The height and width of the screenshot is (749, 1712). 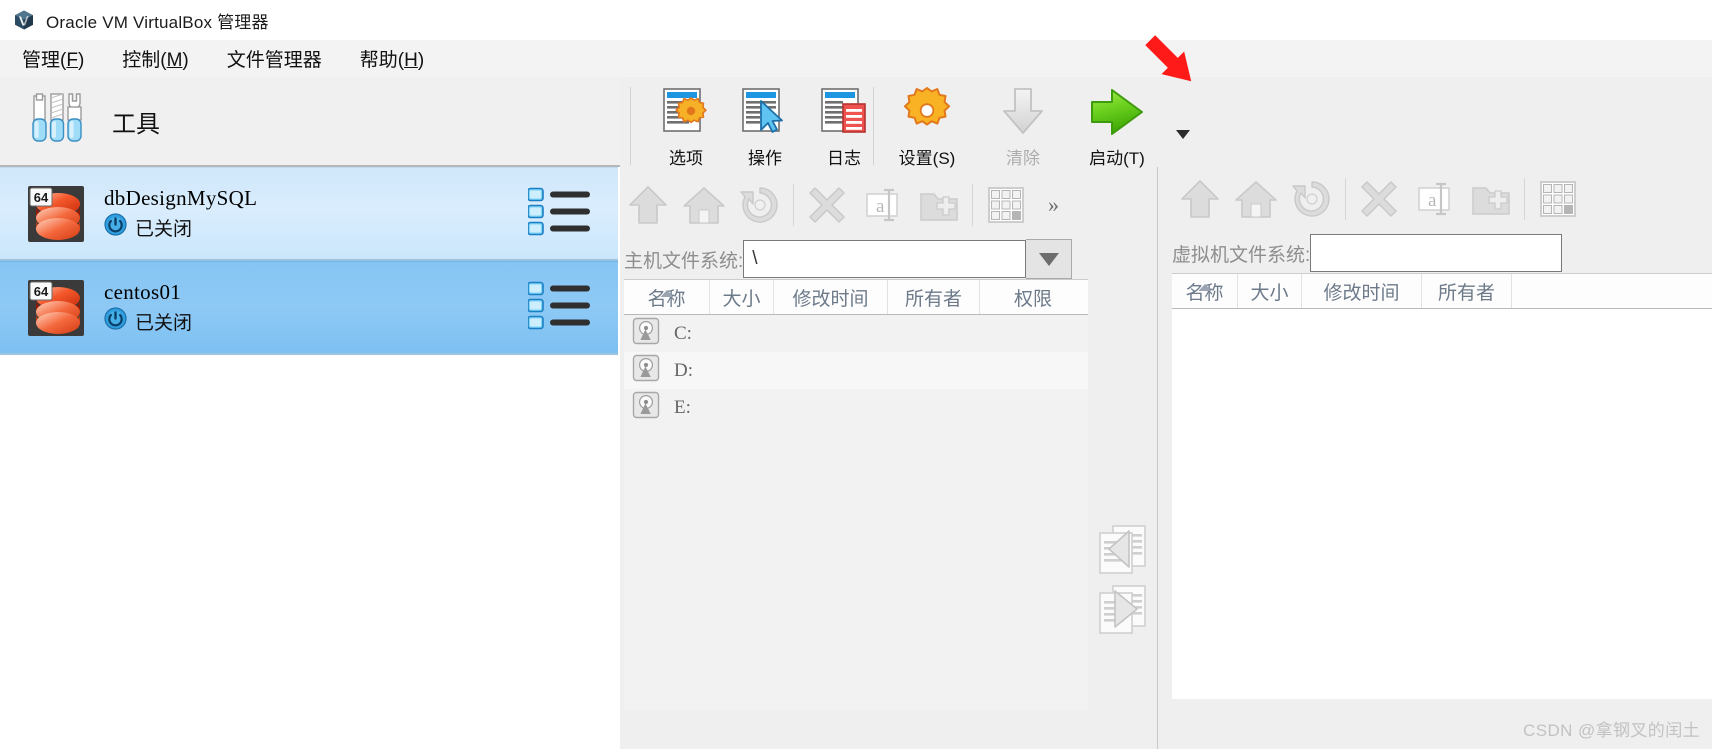 I want to click on host-column-name: 名称, so click(x=667, y=297).